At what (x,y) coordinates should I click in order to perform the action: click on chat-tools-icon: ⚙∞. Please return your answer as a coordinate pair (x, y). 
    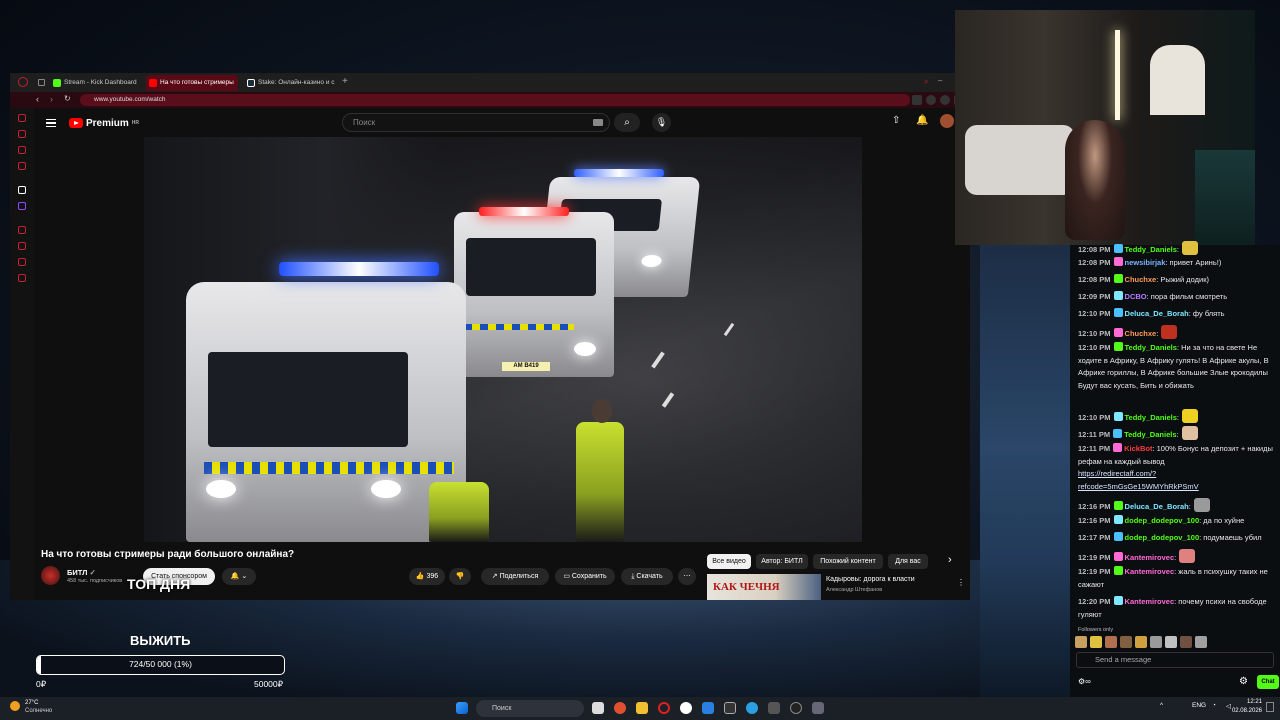
    Looking at the image, I should click on (1084, 681).